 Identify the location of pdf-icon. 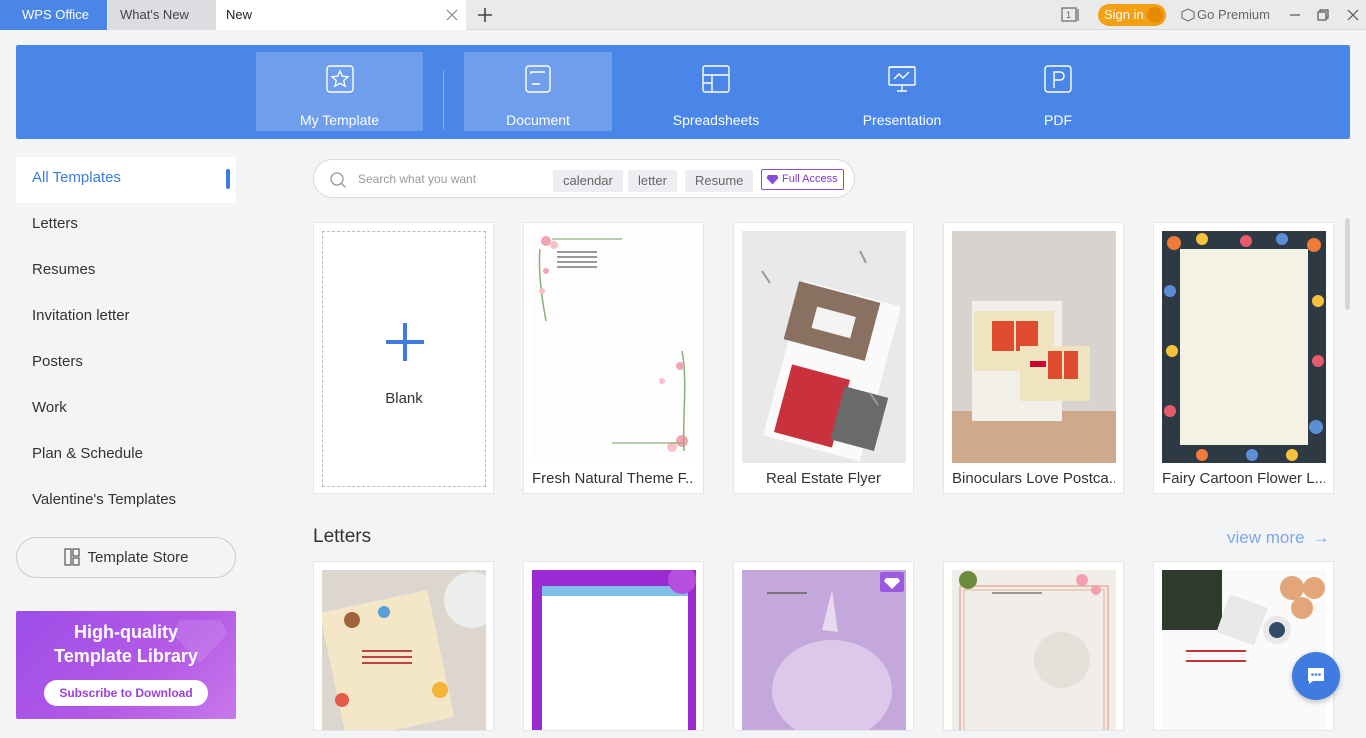
(1058, 79).